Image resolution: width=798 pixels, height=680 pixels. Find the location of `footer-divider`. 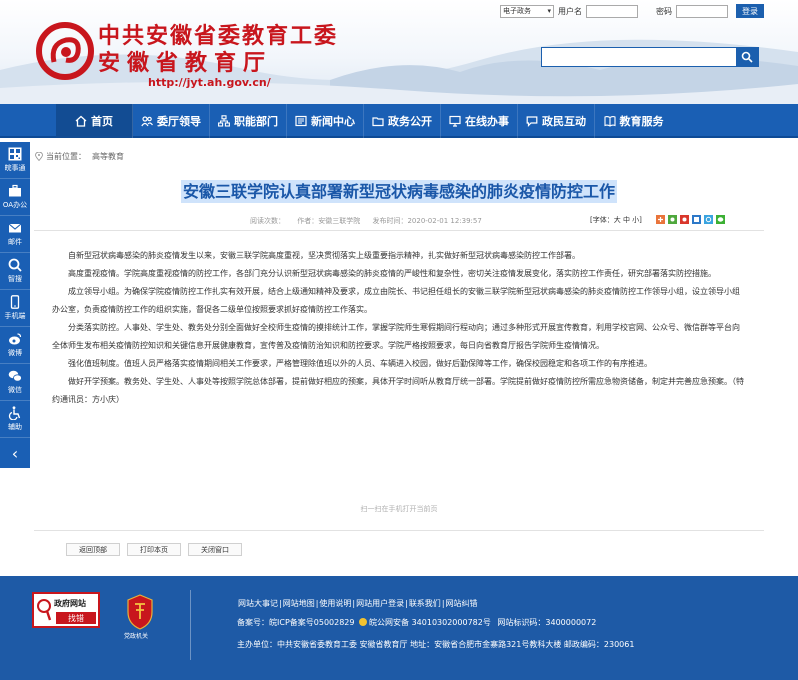

footer-divider is located at coordinates (190, 625).